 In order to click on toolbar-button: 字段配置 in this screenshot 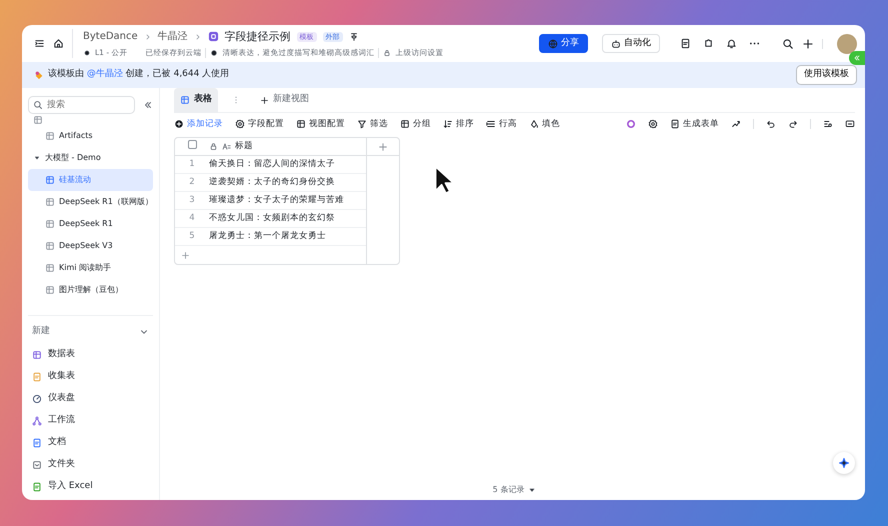, I will do `click(259, 124)`.